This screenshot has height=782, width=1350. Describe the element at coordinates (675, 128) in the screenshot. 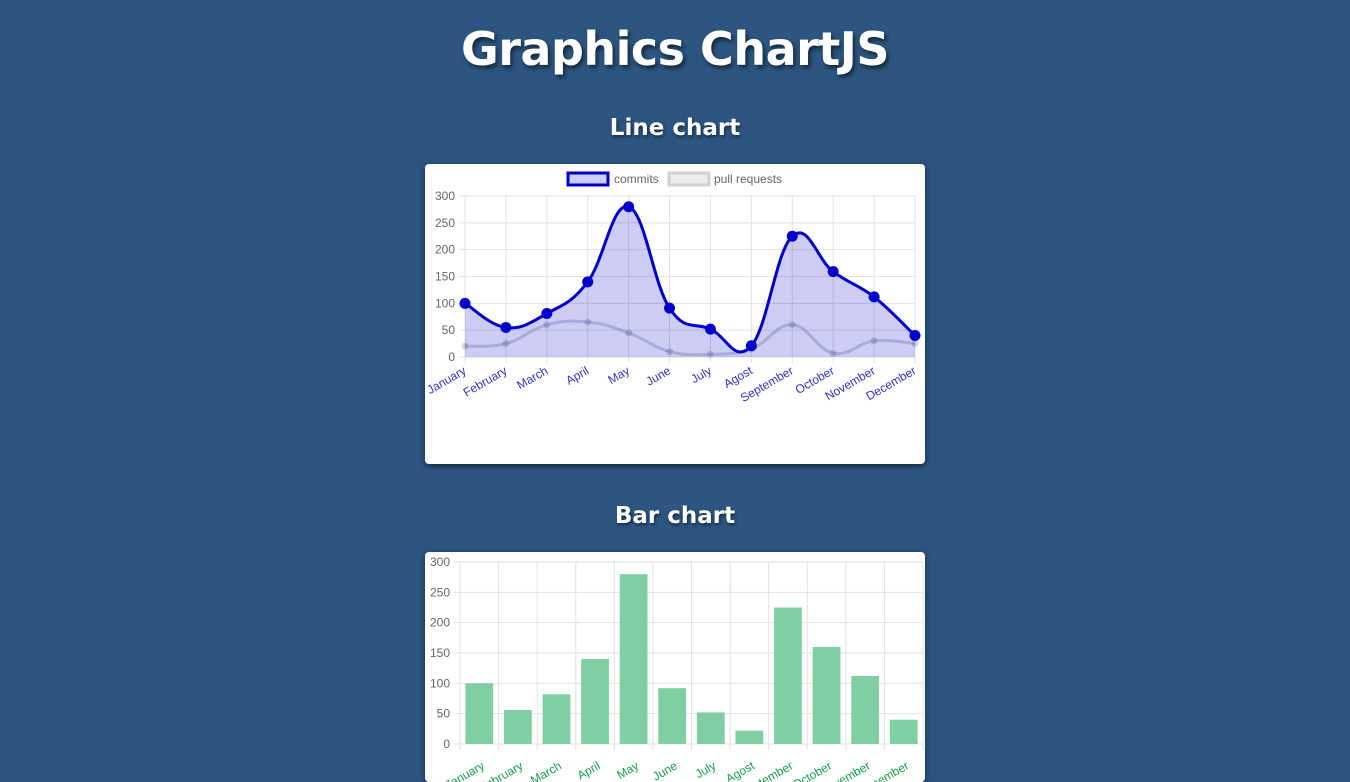

I see `line-chart-title: Line chart` at that location.